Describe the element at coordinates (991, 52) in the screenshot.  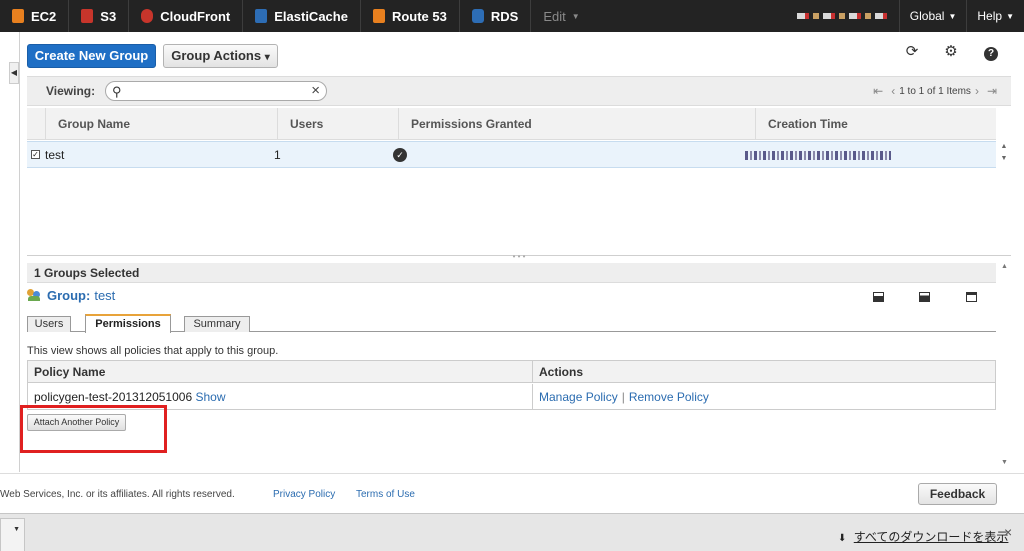
I see `help-icon: ?` at that location.